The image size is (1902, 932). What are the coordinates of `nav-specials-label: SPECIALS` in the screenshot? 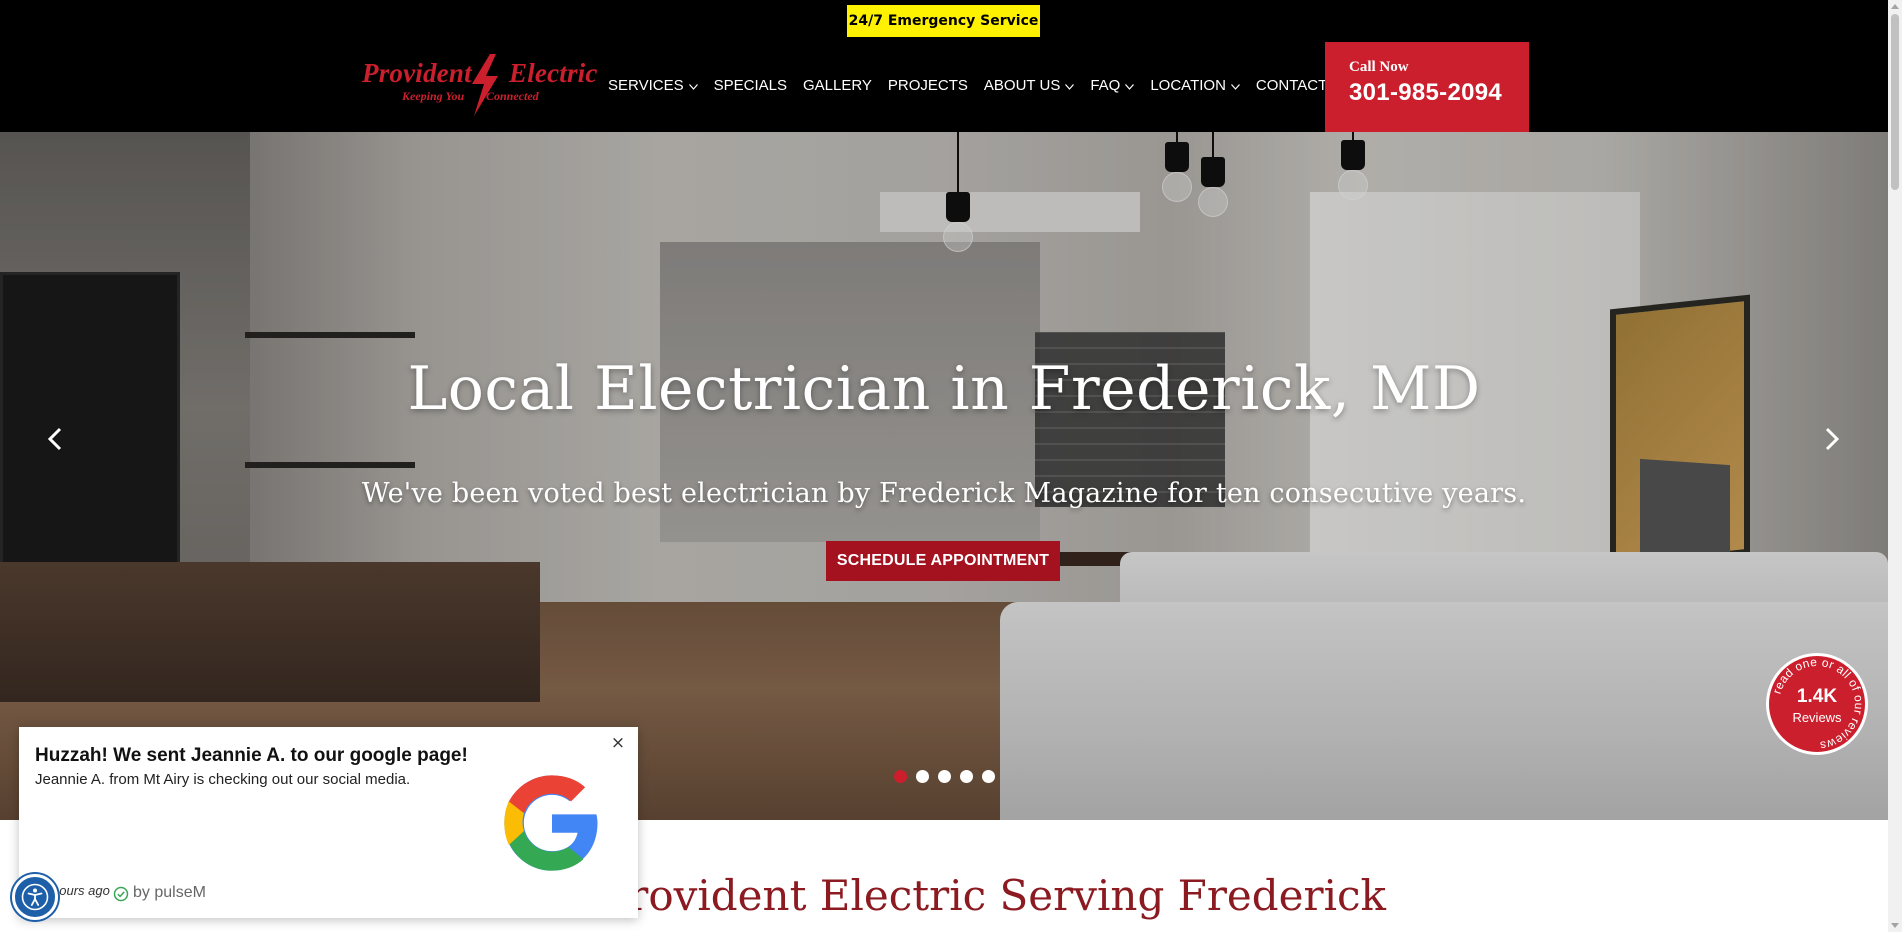 It's located at (750, 85).